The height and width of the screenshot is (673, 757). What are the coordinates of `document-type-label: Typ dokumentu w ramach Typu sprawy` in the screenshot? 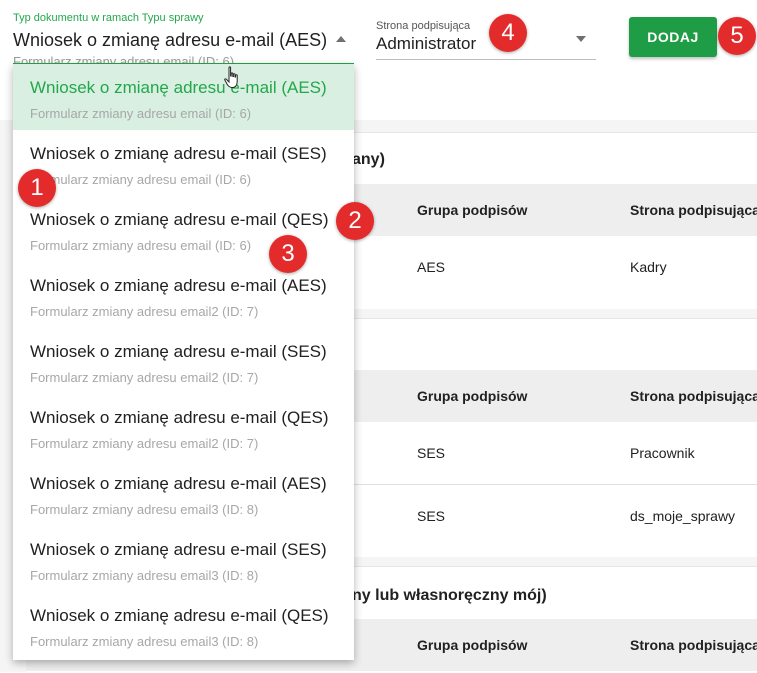 It's located at (108, 18).